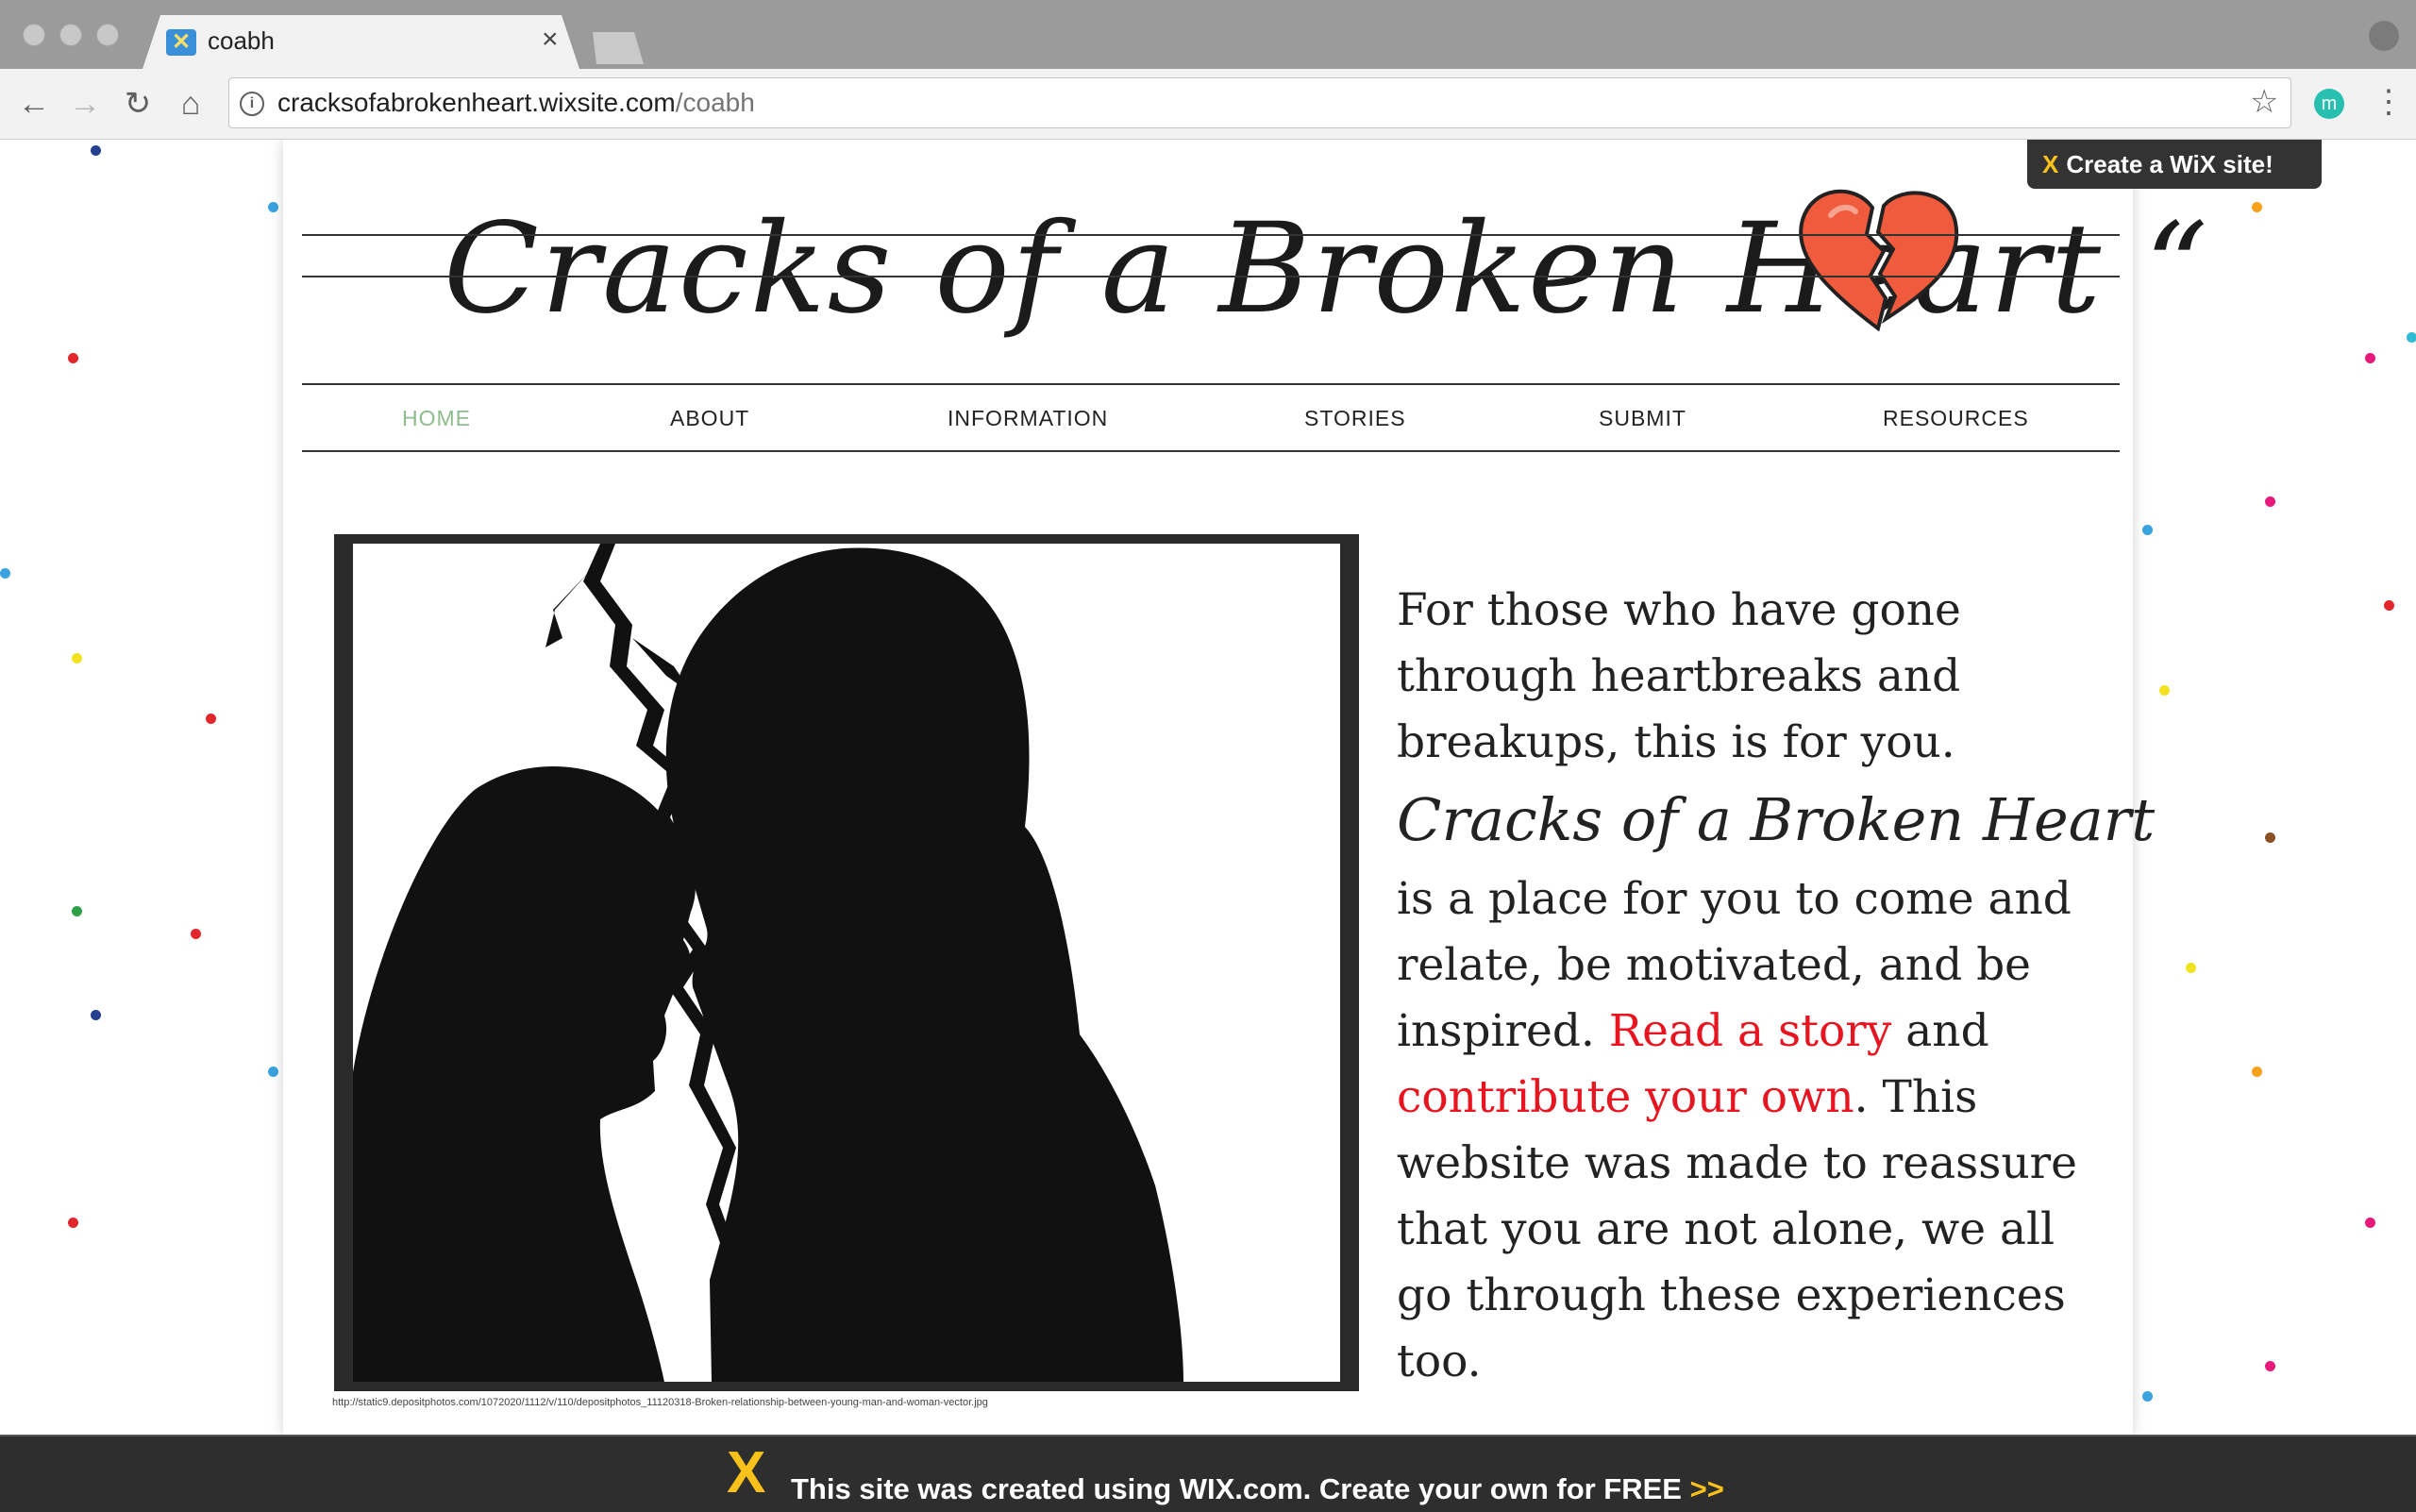  I want to click on nav-item-stories: STORIES, so click(1355, 418).